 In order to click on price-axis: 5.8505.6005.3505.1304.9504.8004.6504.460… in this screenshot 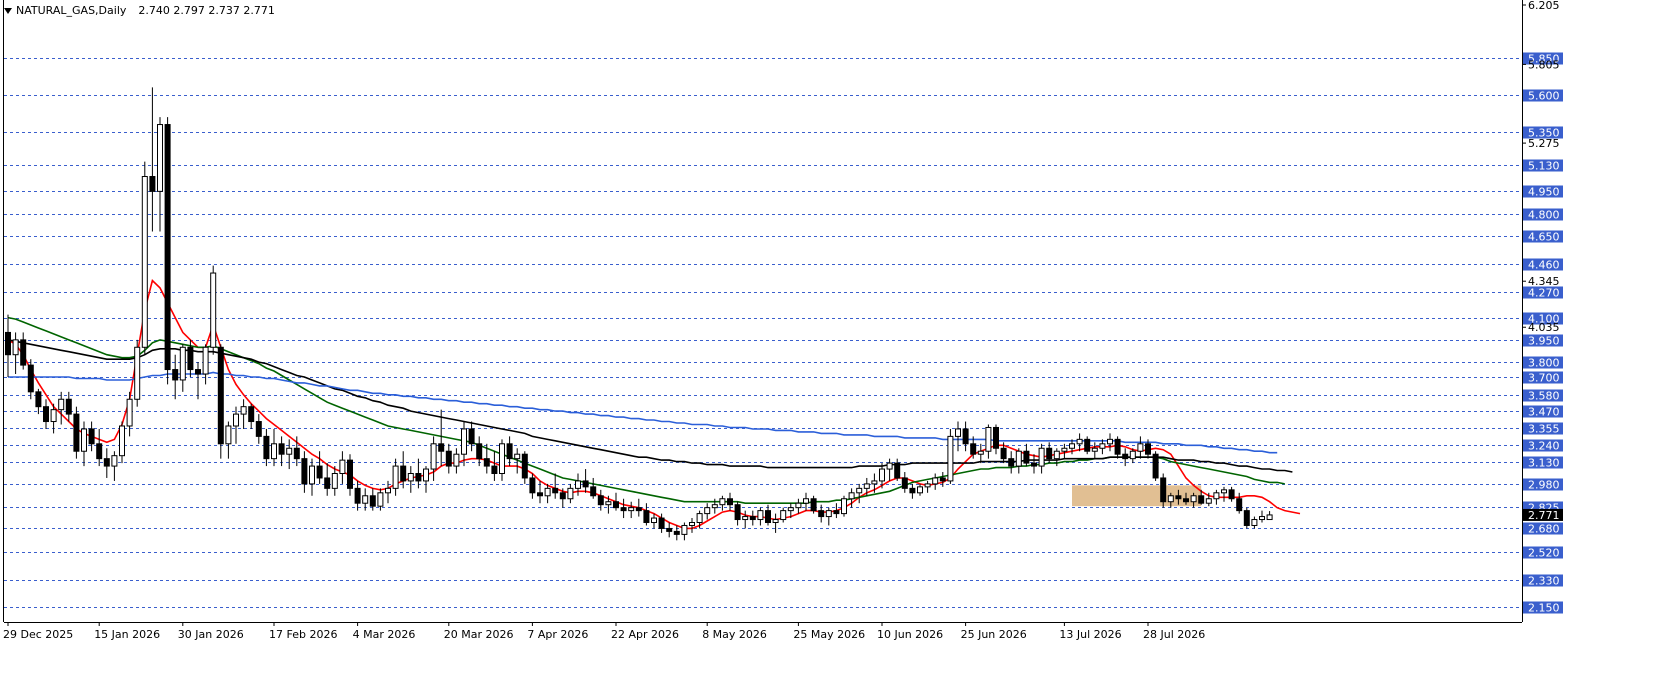, I will do `click(1542, 307)`.